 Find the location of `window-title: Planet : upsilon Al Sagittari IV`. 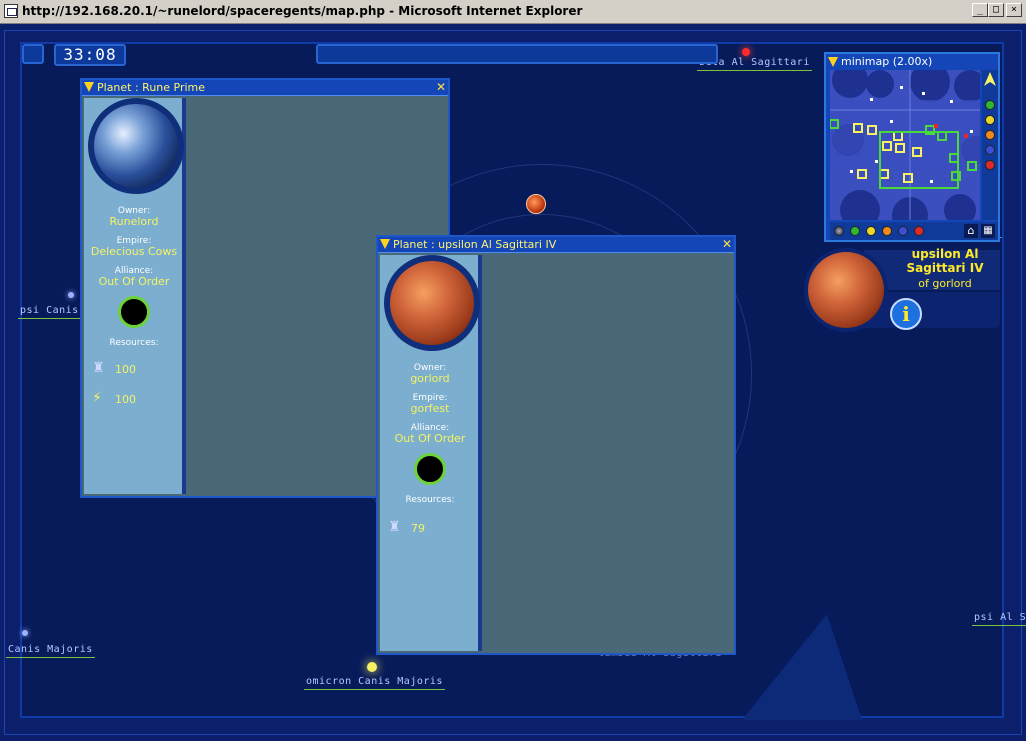

window-title: Planet : upsilon Al Sagittari IV is located at coordinates (475, 244).